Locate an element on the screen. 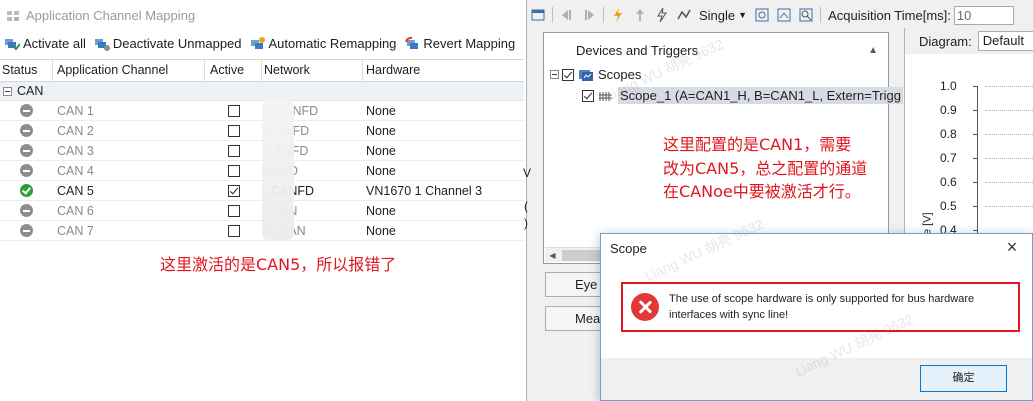  window-icon is located at coordinates (538, 15).